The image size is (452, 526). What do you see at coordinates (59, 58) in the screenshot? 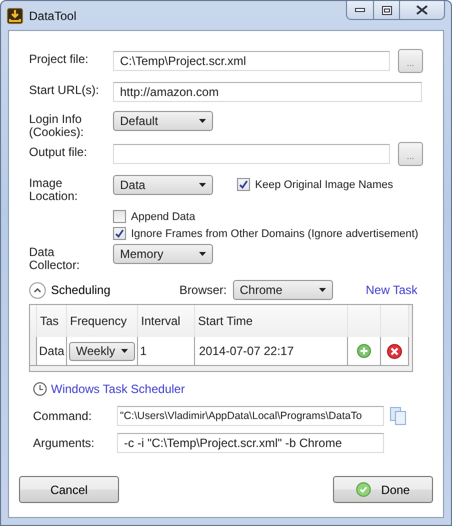
I see `field-label: Project file:` at bounding box center [59, 58].